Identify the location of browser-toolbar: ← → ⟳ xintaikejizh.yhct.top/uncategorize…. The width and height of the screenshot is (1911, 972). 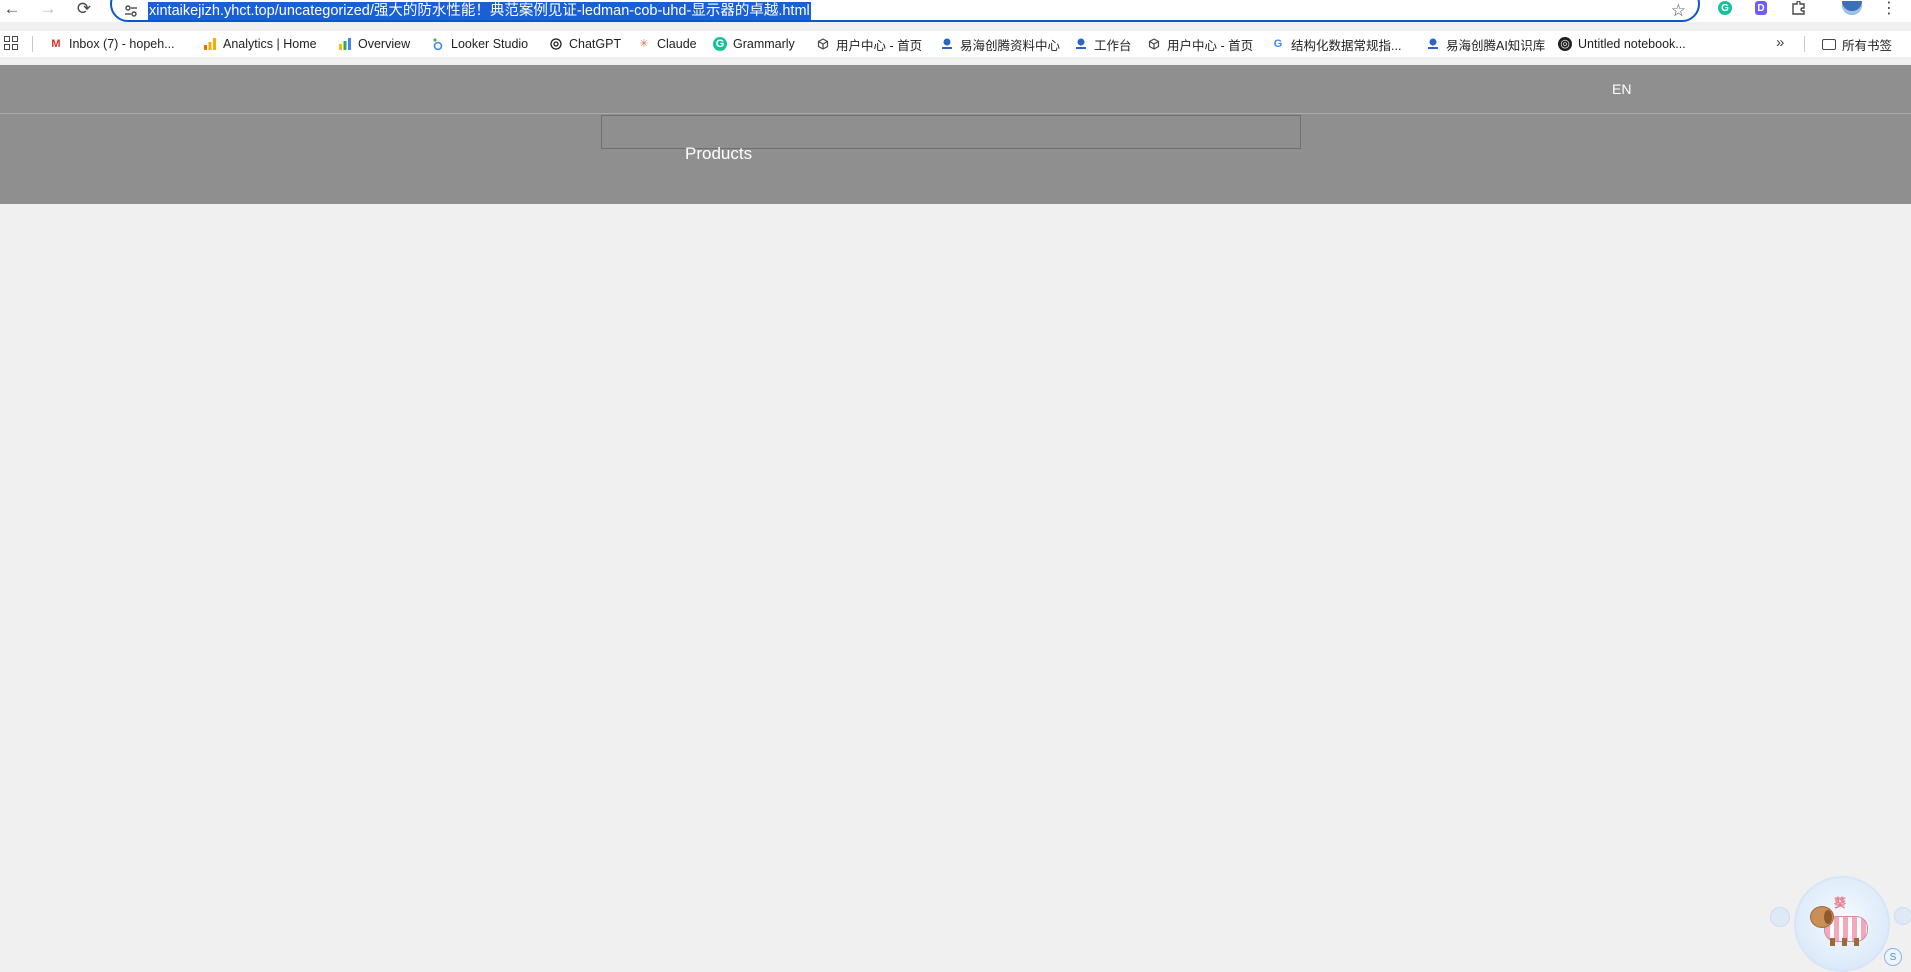
(955, 11).